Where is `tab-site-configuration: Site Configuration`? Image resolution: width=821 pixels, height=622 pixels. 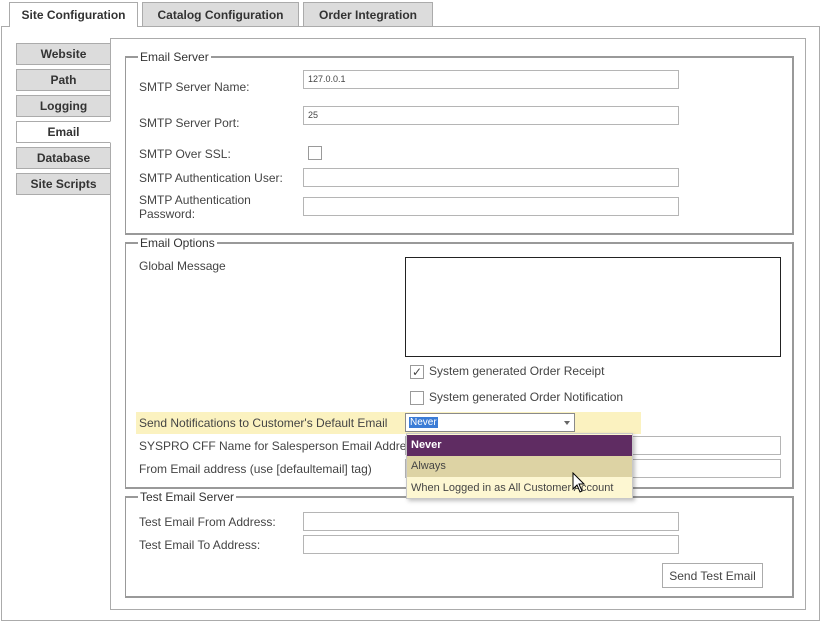
tab-site-configuration: Site Configuration is located at coordinates (73, 14).